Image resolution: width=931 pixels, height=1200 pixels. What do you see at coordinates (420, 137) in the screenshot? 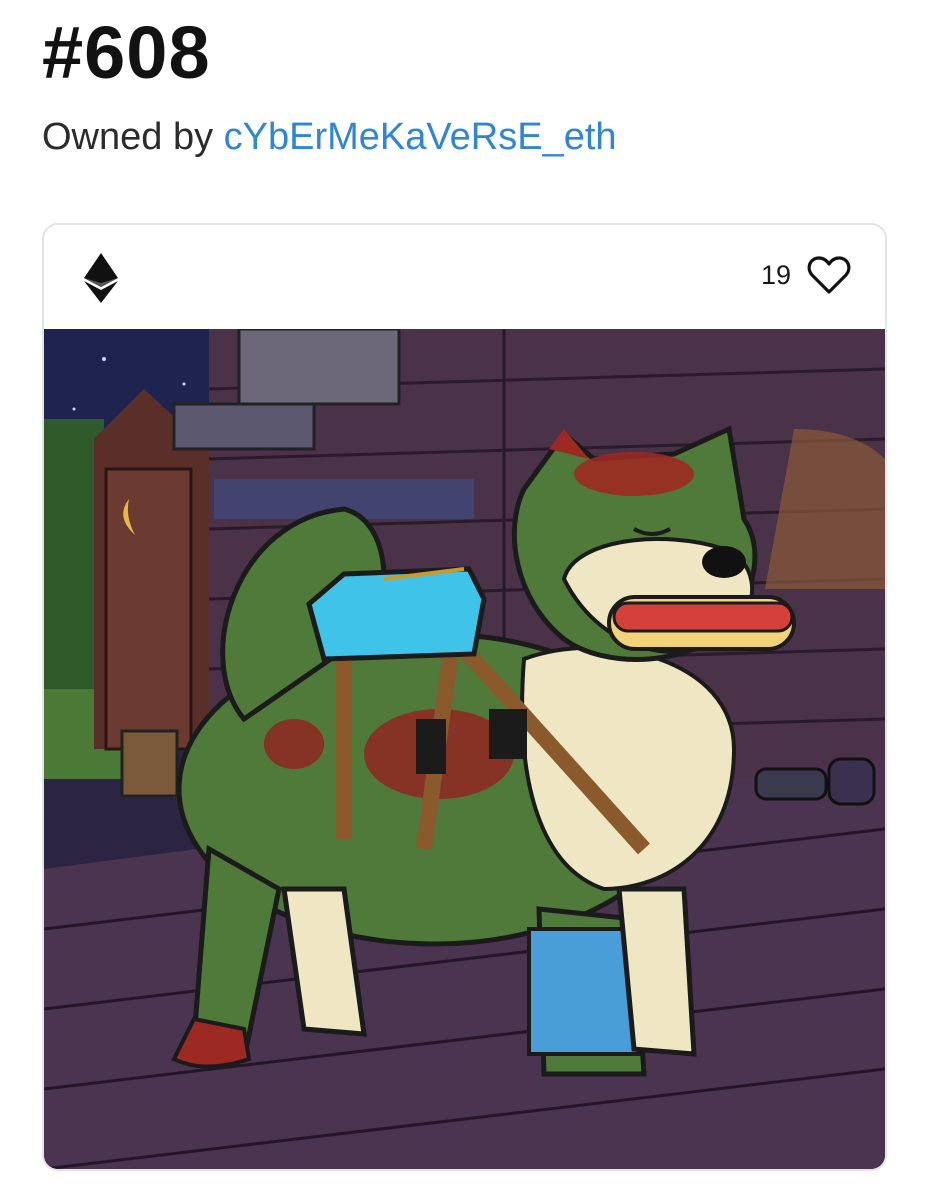
I see `owner-link: cYbErMeKaVeRsE_eth` at bounding box center [420, 137].